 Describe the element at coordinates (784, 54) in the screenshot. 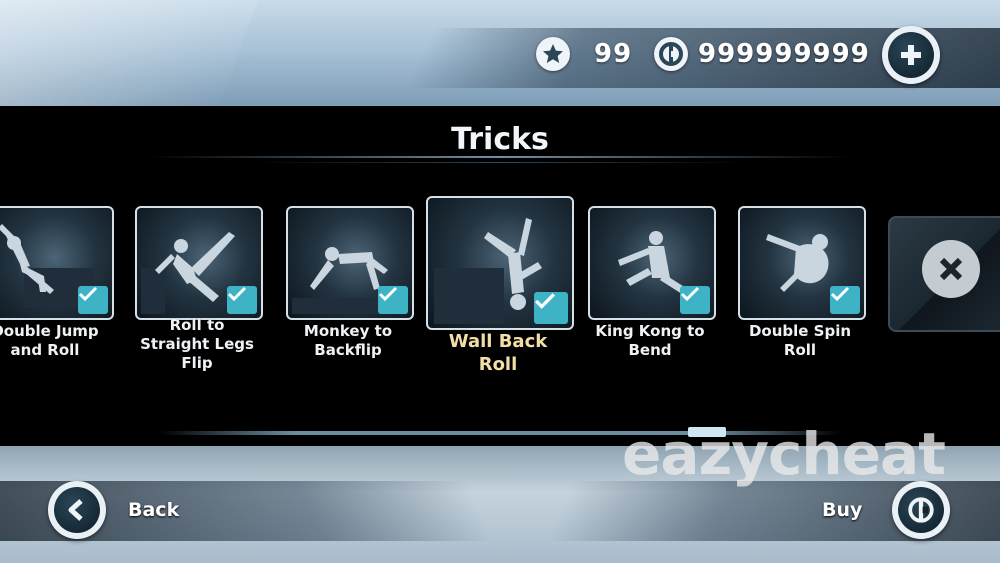

I see `coins-value: 999999999` at that location.